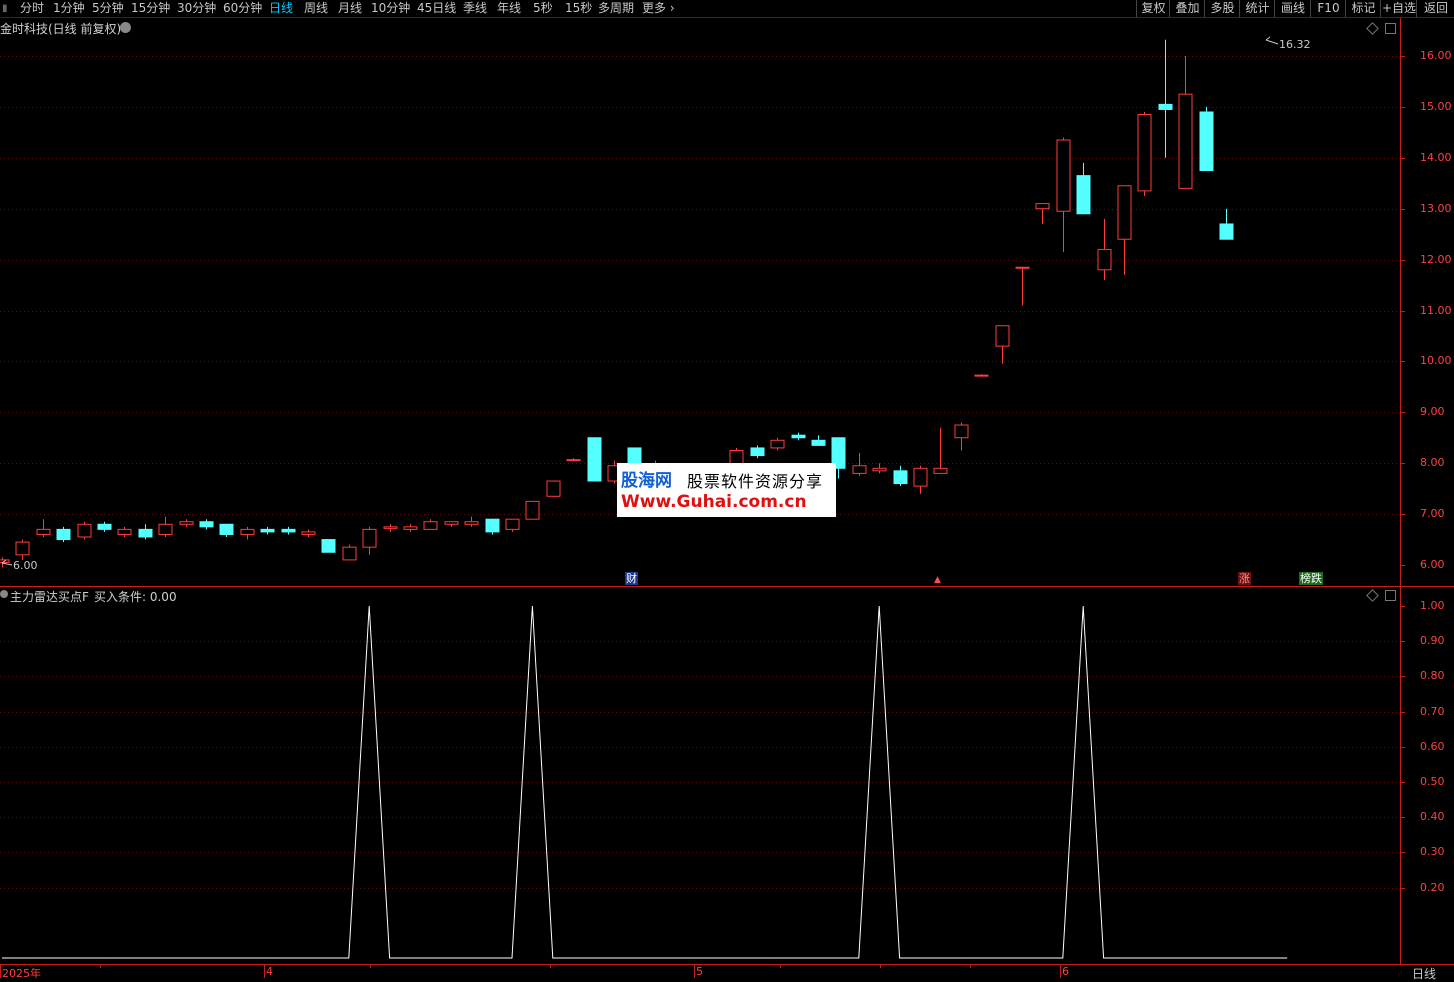 This screenshot has width=1454, height=982. Describe the element at coordinates (1432, 781) in the screenshot. I see `indicator-tick-label: 0.50` at that location.